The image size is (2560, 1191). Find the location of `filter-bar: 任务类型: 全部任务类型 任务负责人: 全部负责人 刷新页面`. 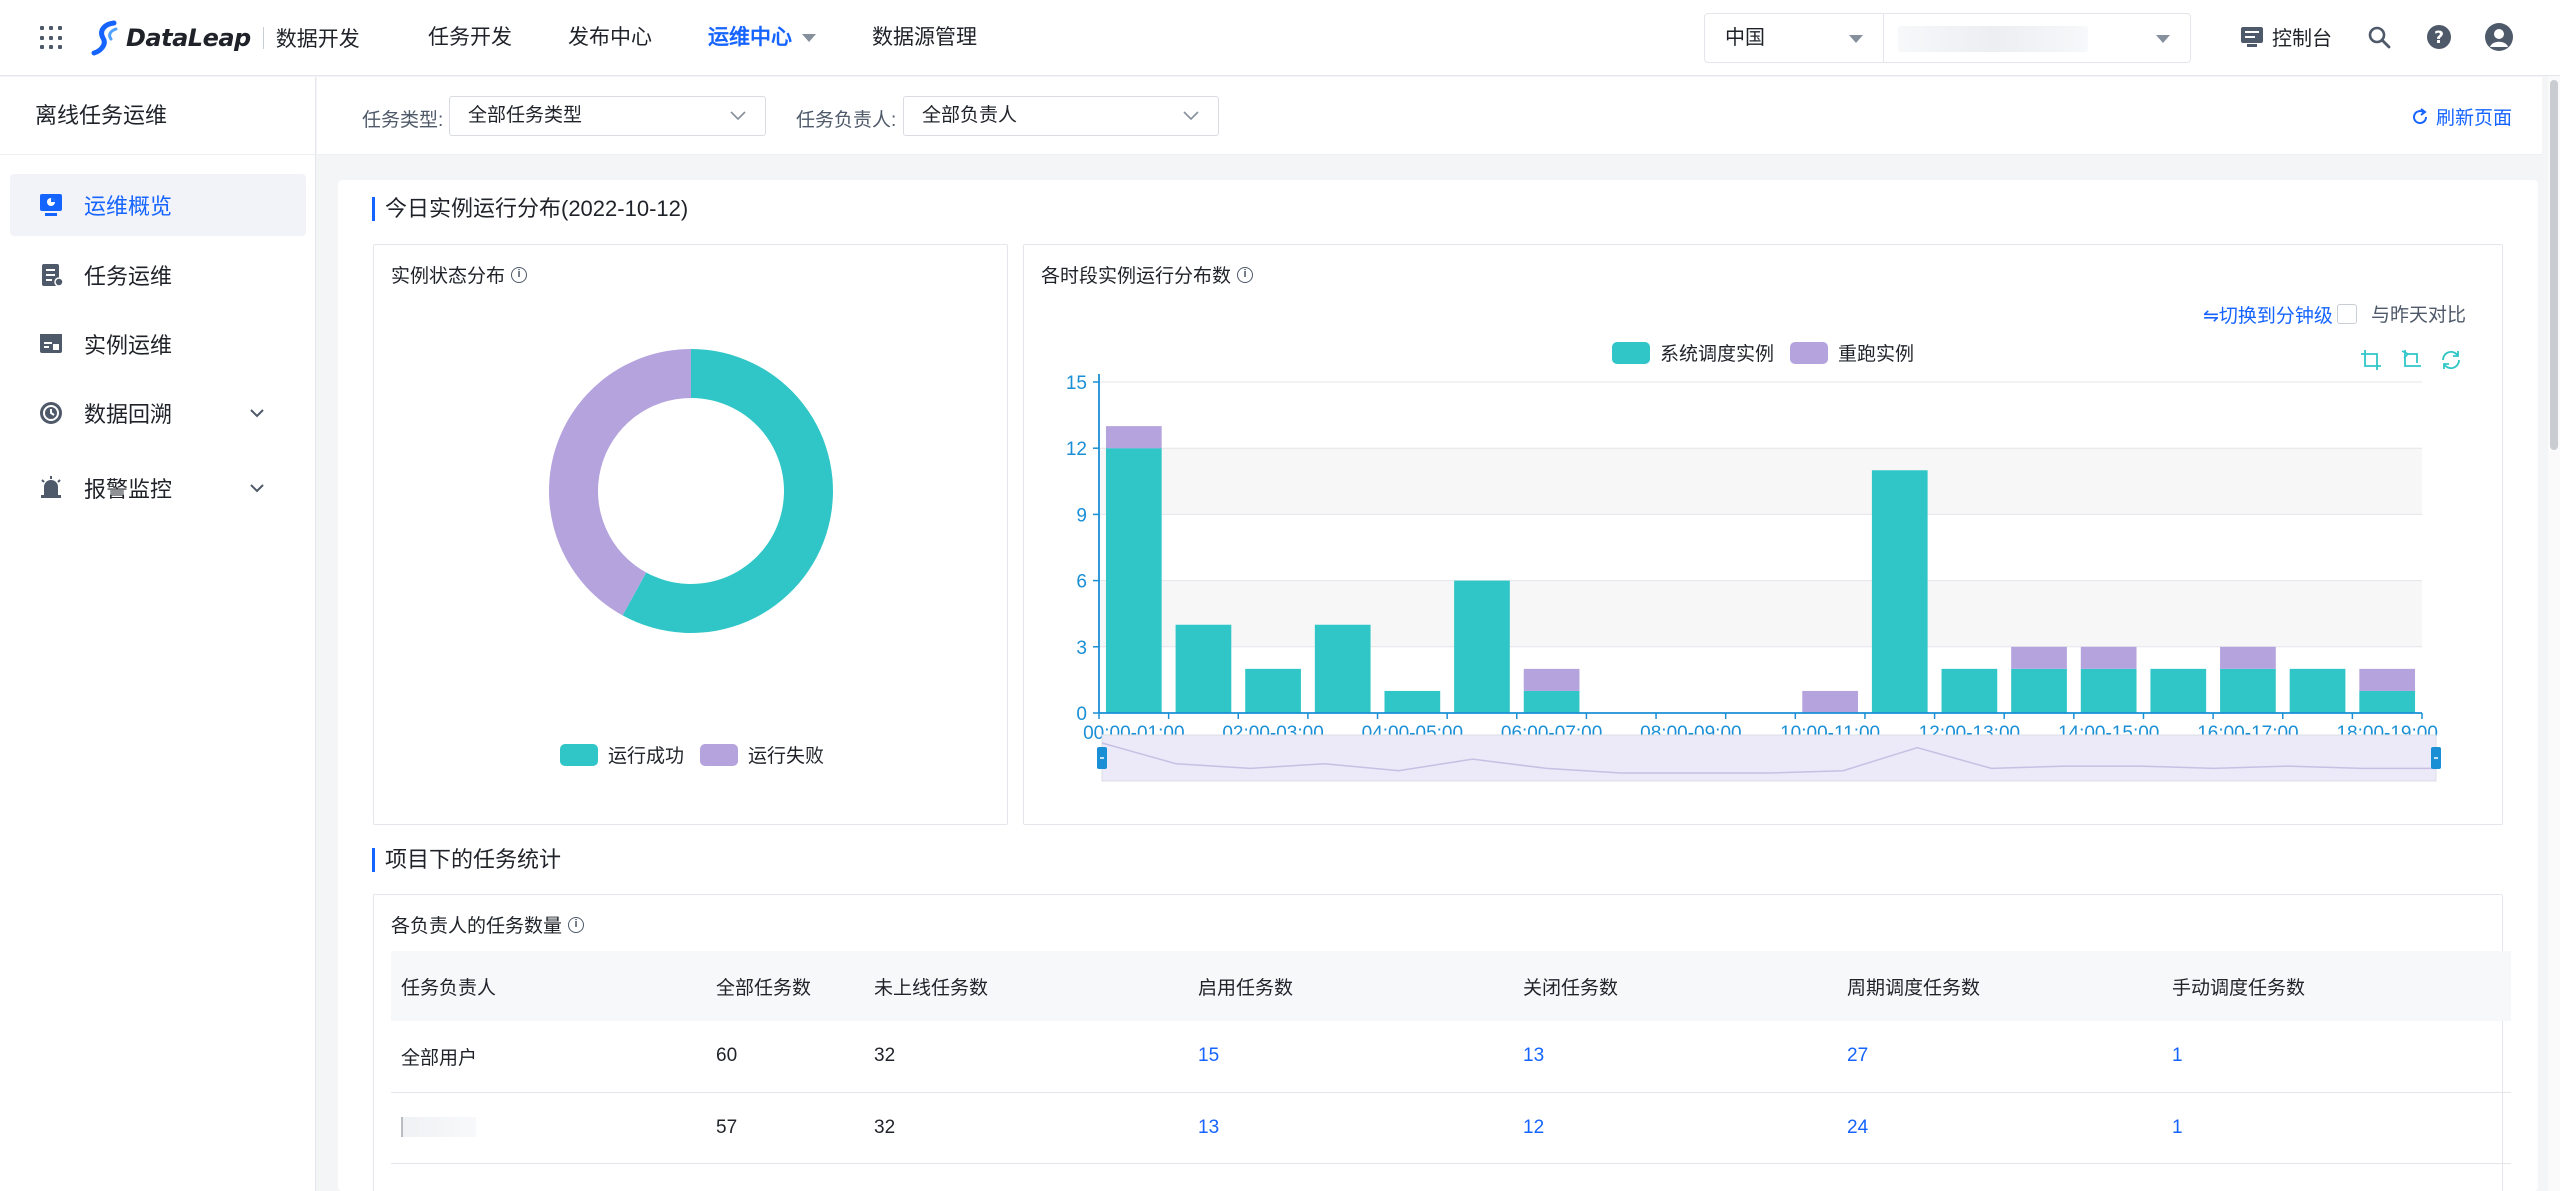

filter-bar: 任务类型: 全部任务类型 任务负责人: 全部负责人 刷新页面 is located at coordinates (1429, 116).